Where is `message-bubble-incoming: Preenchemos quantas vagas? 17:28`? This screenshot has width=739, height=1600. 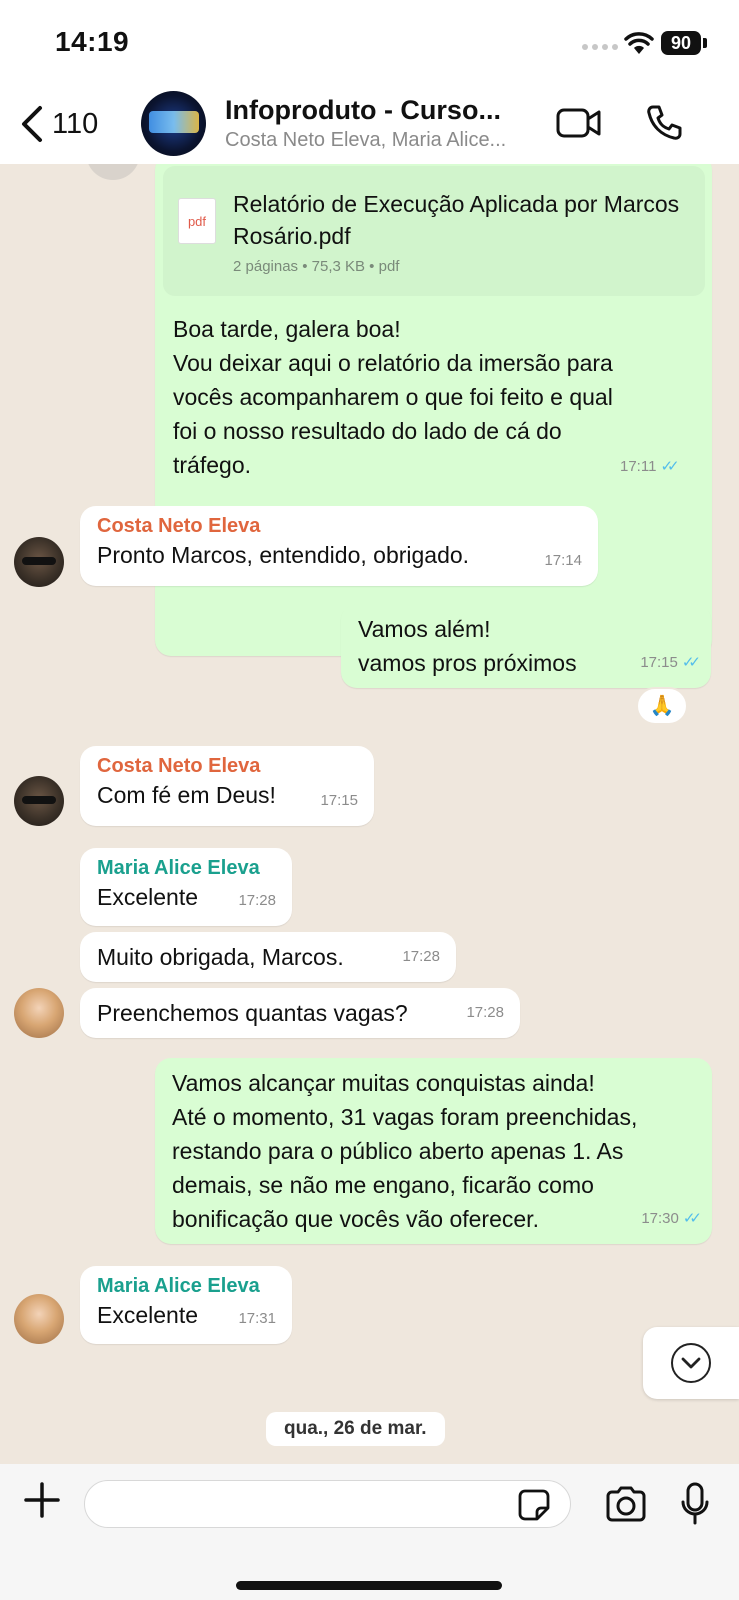 message-bubble-incoming: Preenchemos quantas vagas? 17:28 is located at coordinates (300, 1013).